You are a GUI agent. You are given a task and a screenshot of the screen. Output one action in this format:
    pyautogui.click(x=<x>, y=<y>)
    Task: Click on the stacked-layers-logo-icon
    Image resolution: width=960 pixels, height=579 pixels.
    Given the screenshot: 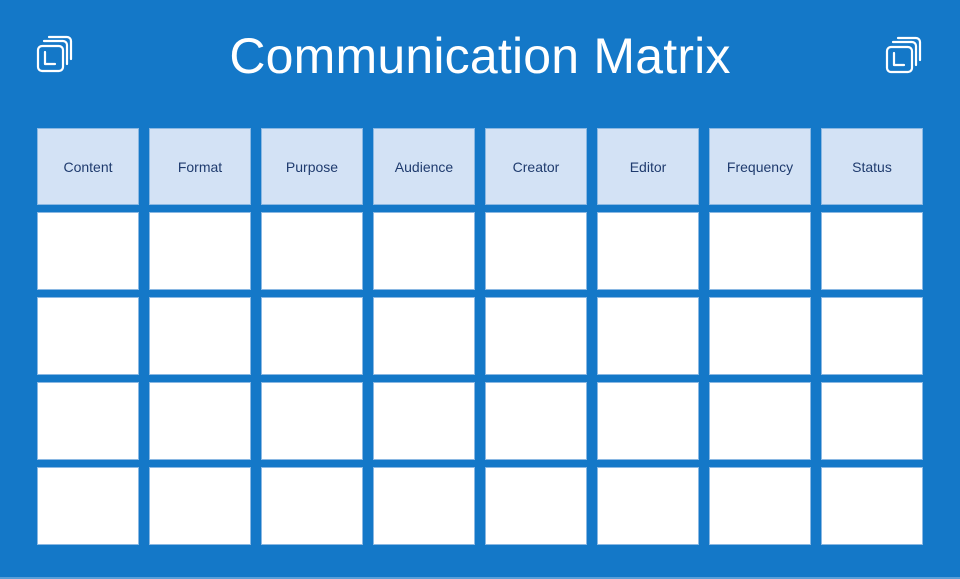 What is the action you would take?
    pyautogui.click(x=903, y=55)
    